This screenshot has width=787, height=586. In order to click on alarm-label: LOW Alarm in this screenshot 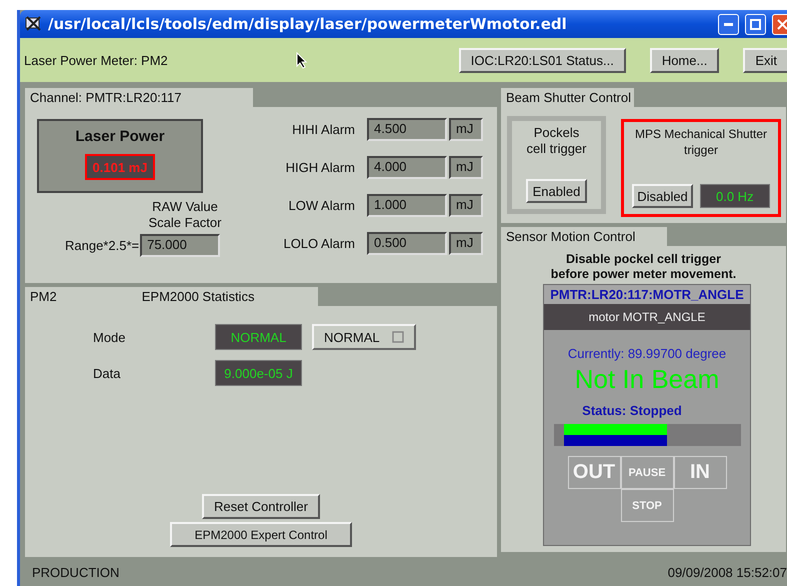, I will do `click(321, 205)`.